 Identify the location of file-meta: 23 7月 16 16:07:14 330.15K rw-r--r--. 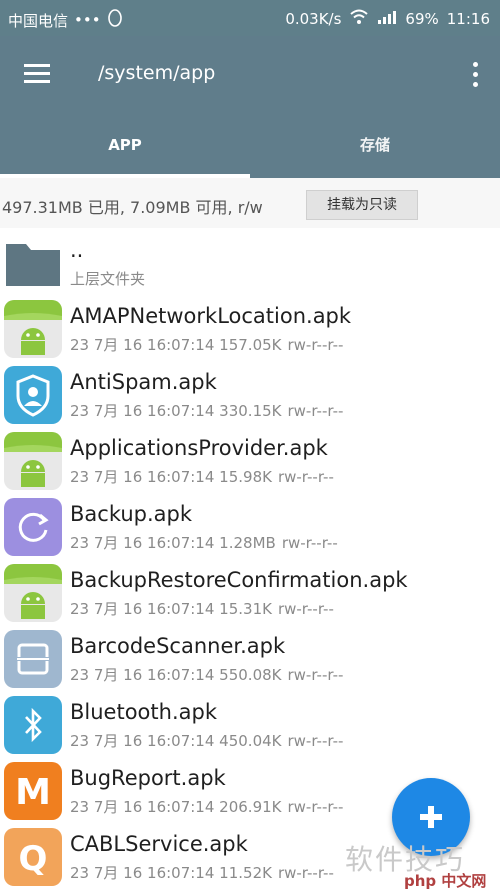
(206, 410).